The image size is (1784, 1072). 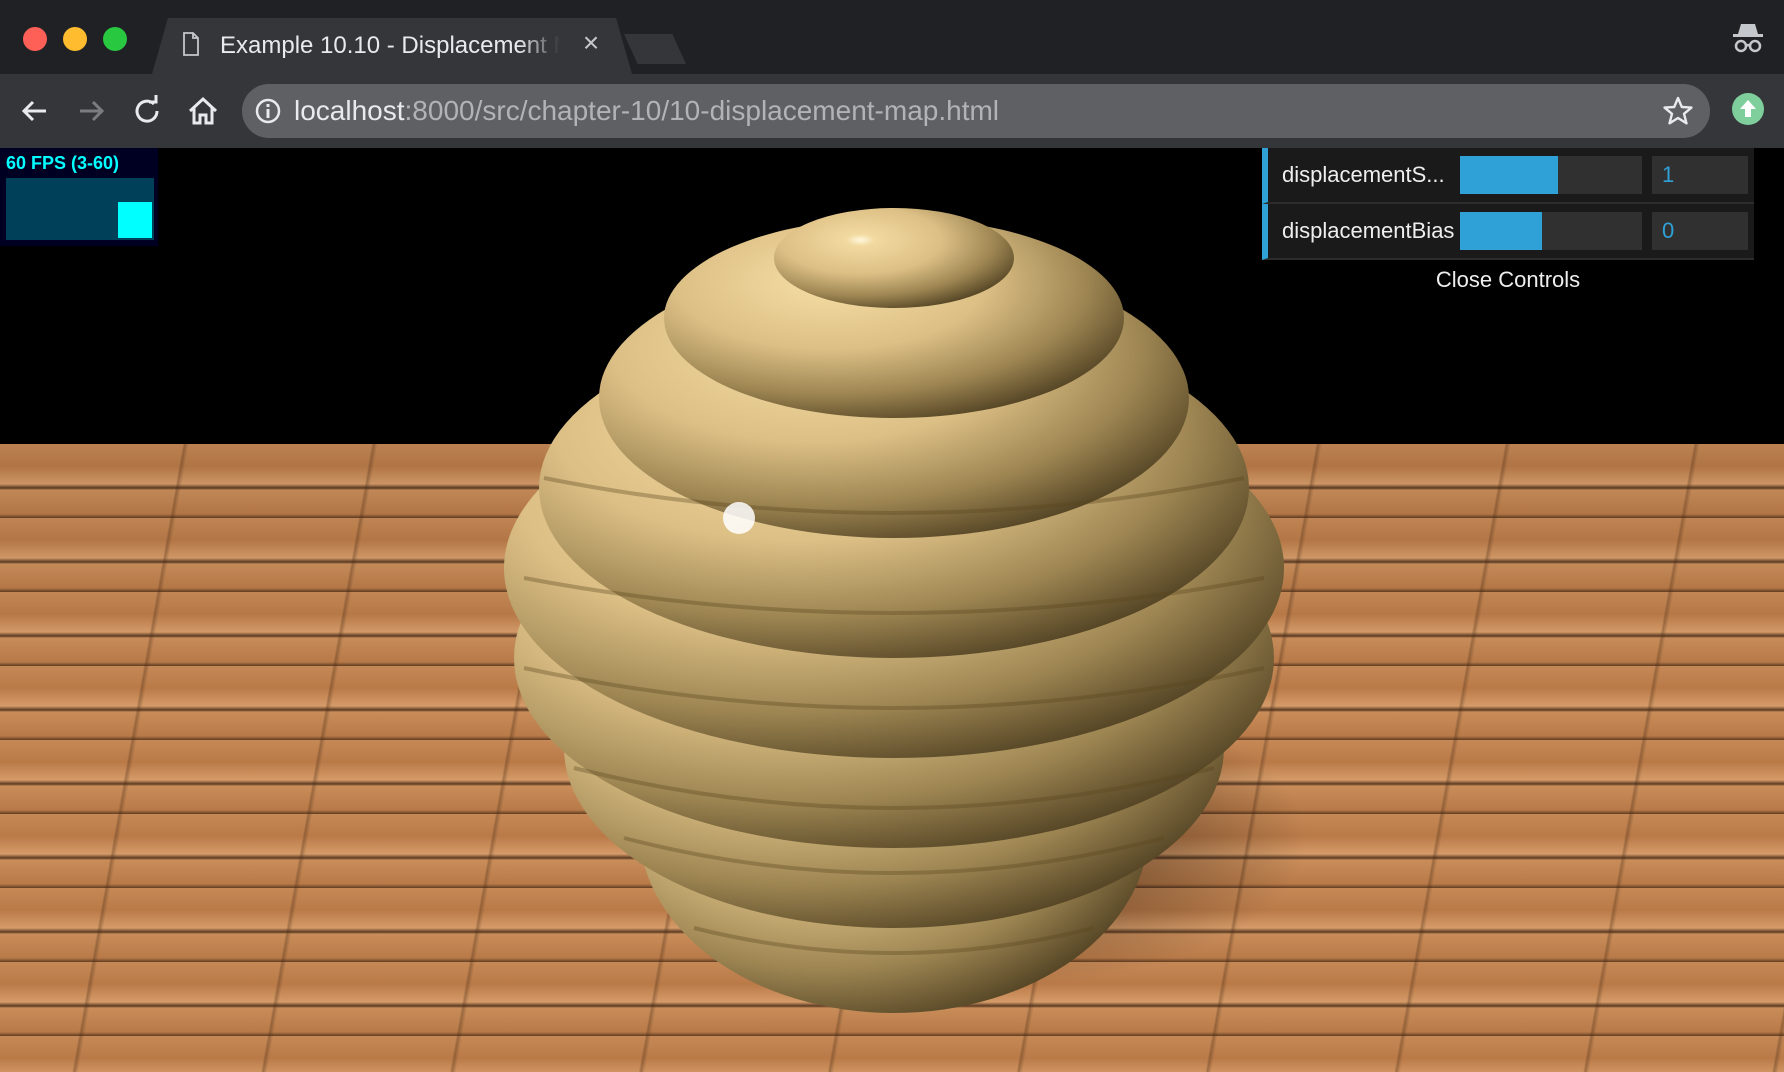 I want to click on minimize-window-button, so click(x=75, y=39).